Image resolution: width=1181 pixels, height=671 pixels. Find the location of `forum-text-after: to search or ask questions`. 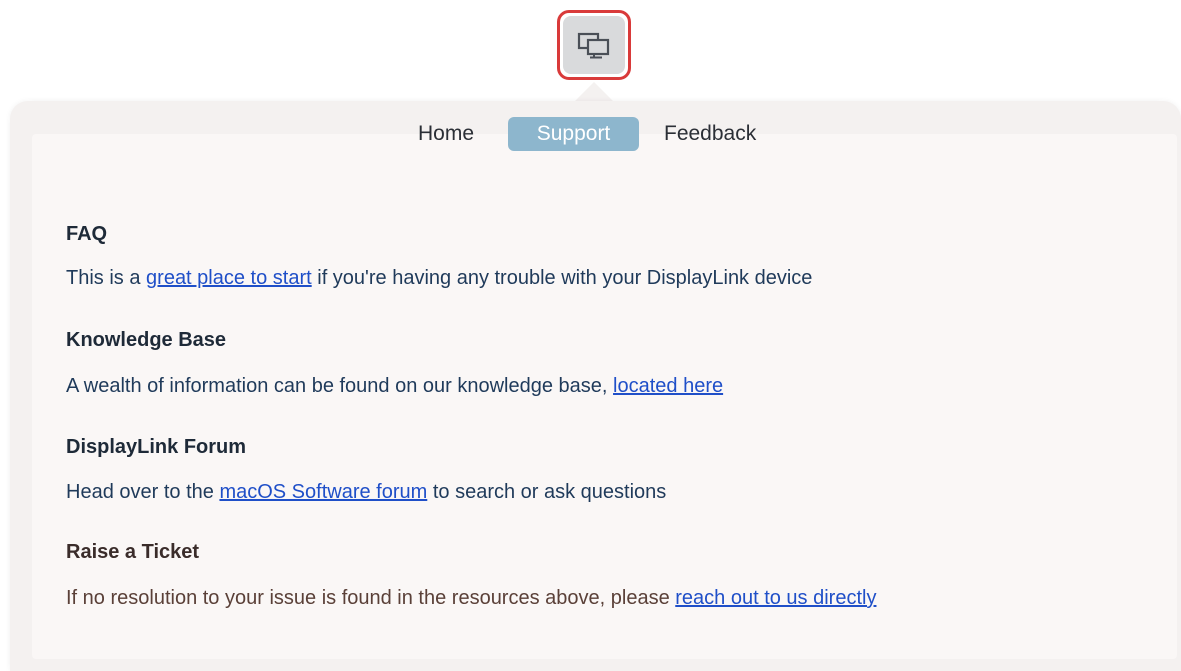

forum-text-after: to search or ask questions is located at coordinates (547, 492).